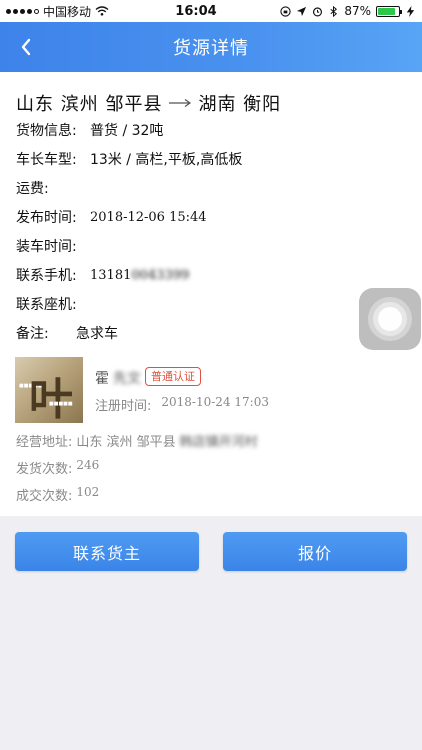 The height and width of the screenshot is (750, 422). Describe the element at coordinates (166, 160) in the screenshot. I see `truck-value: 13米 / 高栏,平板,高低板` at that location.